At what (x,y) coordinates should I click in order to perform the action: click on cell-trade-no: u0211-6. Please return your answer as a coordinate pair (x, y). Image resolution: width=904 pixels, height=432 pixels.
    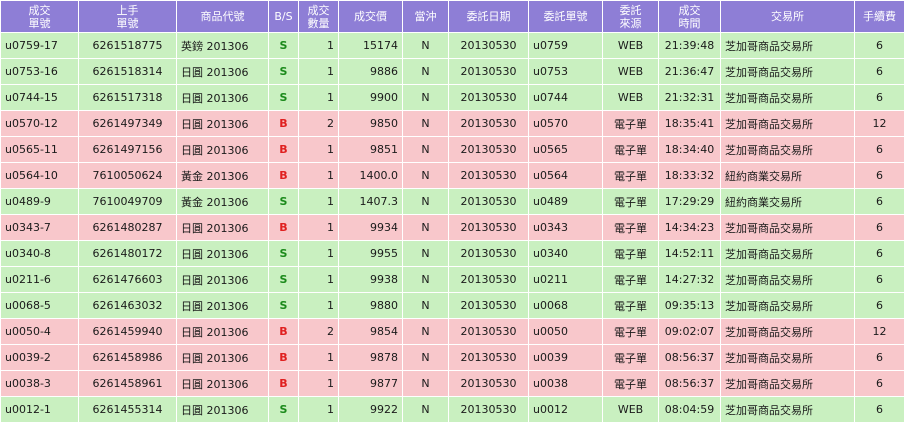
    Looking at the image, I should click on (39, 279).